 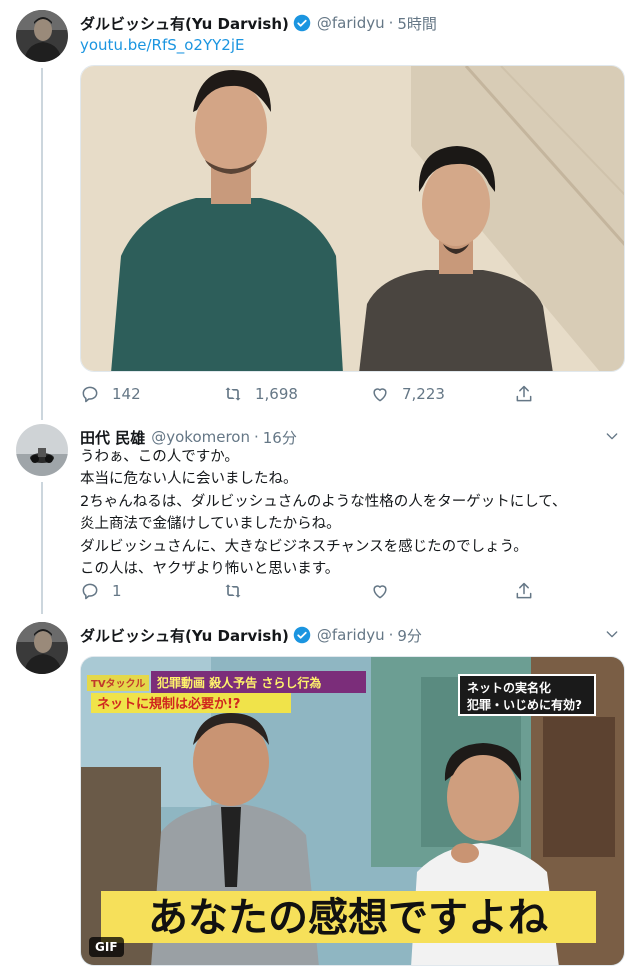 I want to click on tweet-text-line: うわぁ、この人ですか。, so click(x=159, y=457).